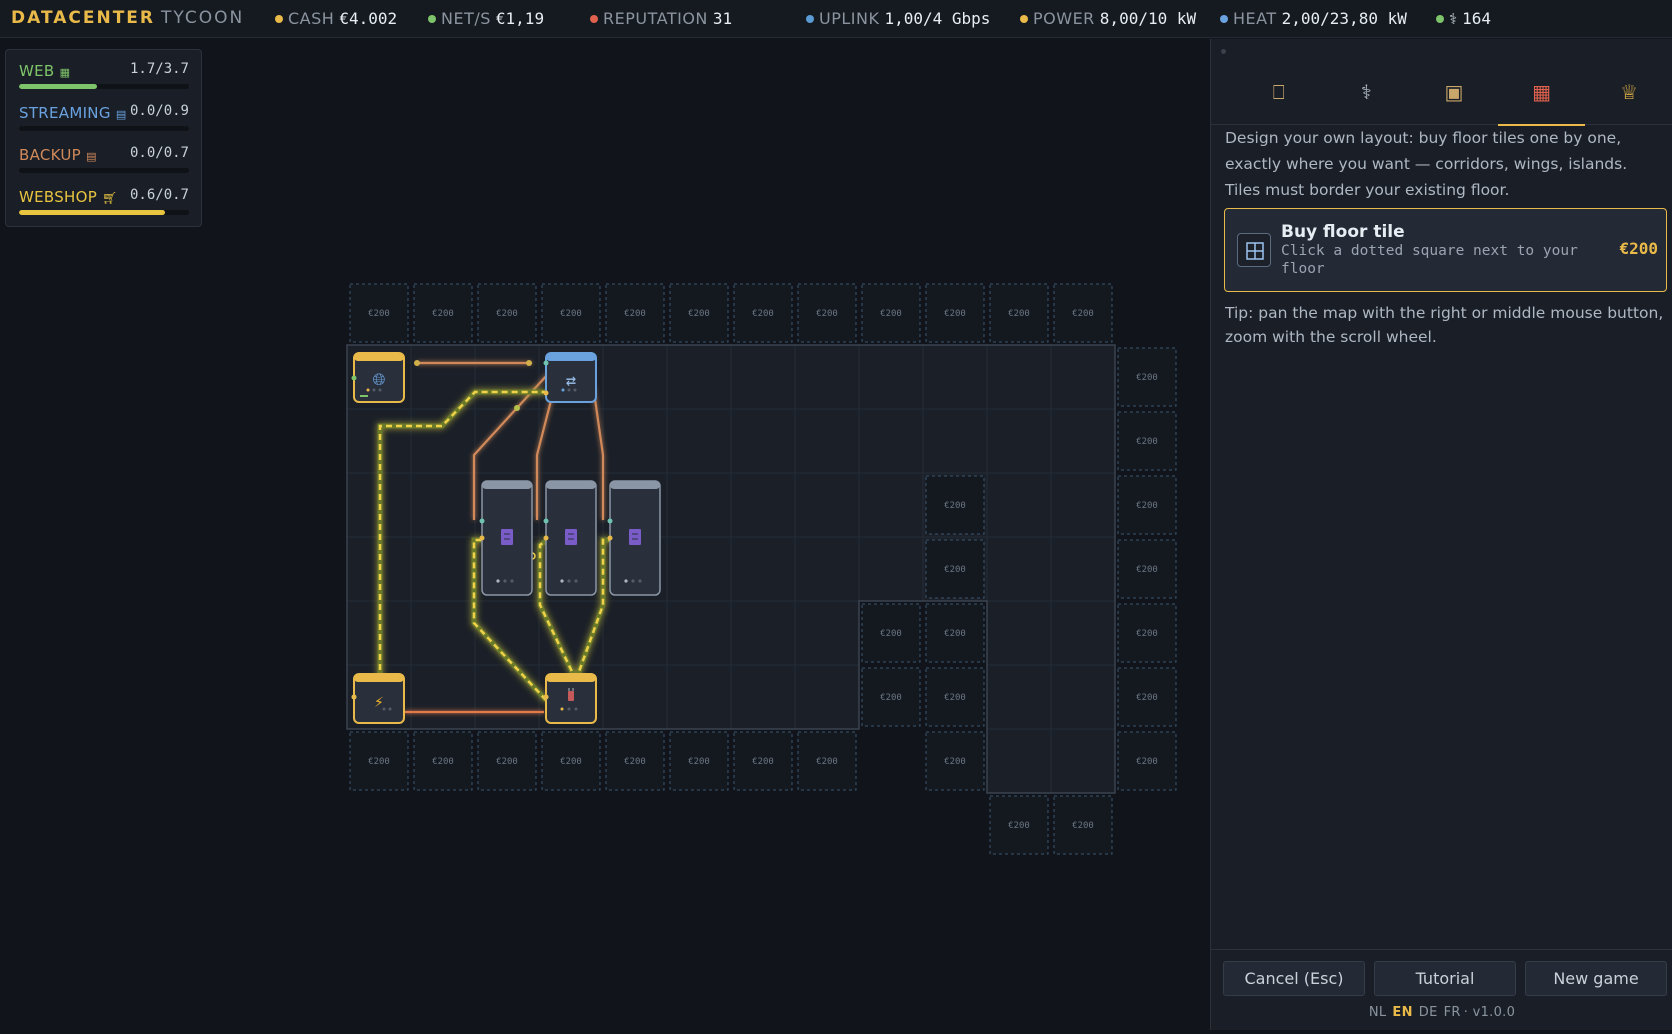 The image size is (1672, 1034). I want to click on network-switch: ⇄, so click(571, 377).